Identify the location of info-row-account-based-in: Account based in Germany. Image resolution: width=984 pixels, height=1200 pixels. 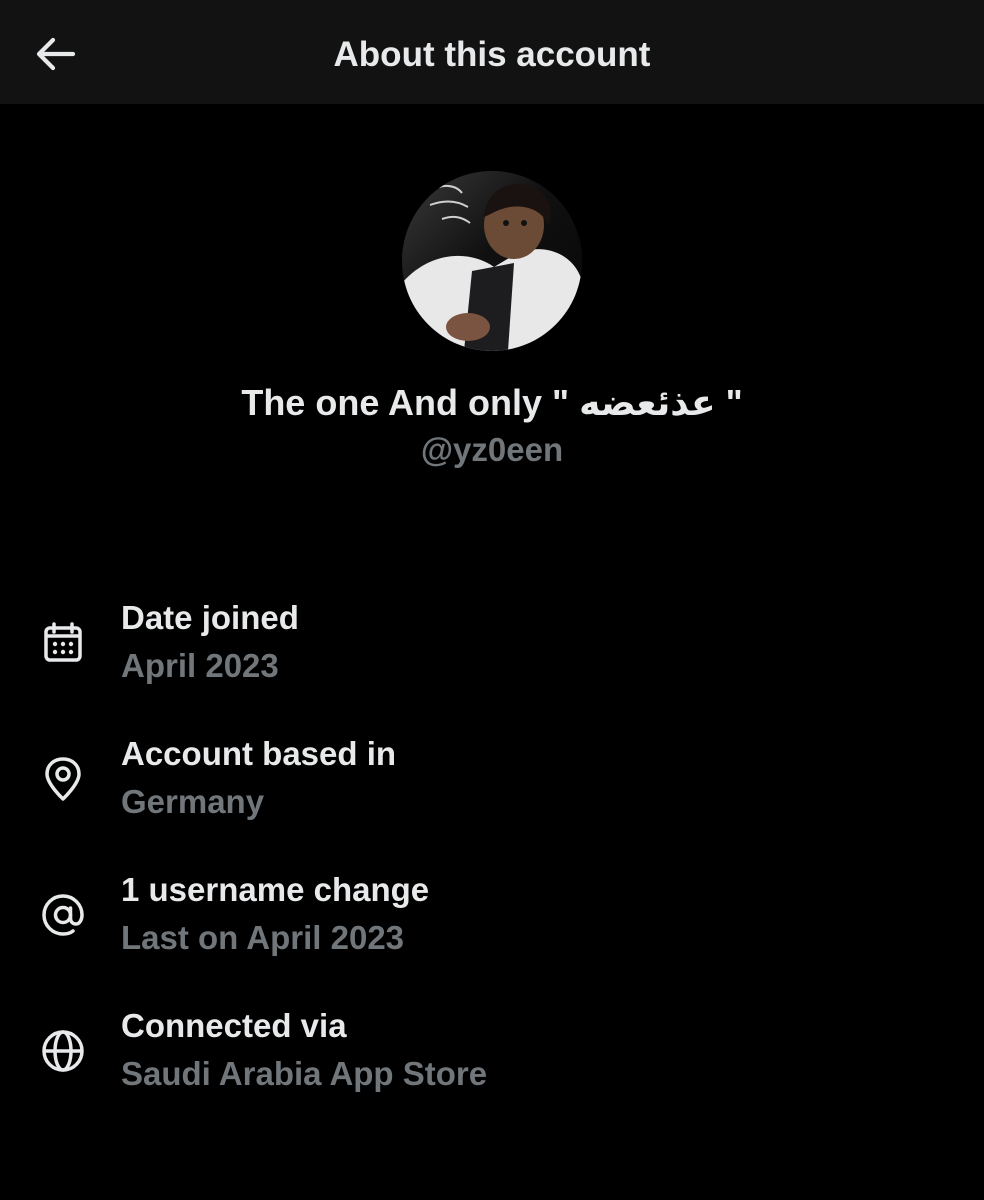
(492, 783).